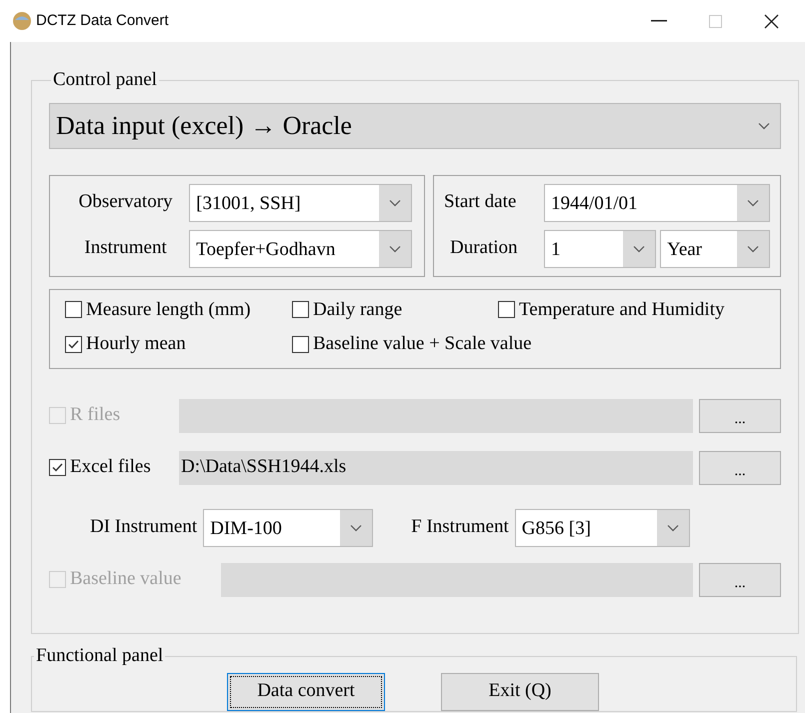 The height and width of the screenshot is (713, 805). I want to click on dropdown: Data input (excel) → Oracle, so click(415, 125).